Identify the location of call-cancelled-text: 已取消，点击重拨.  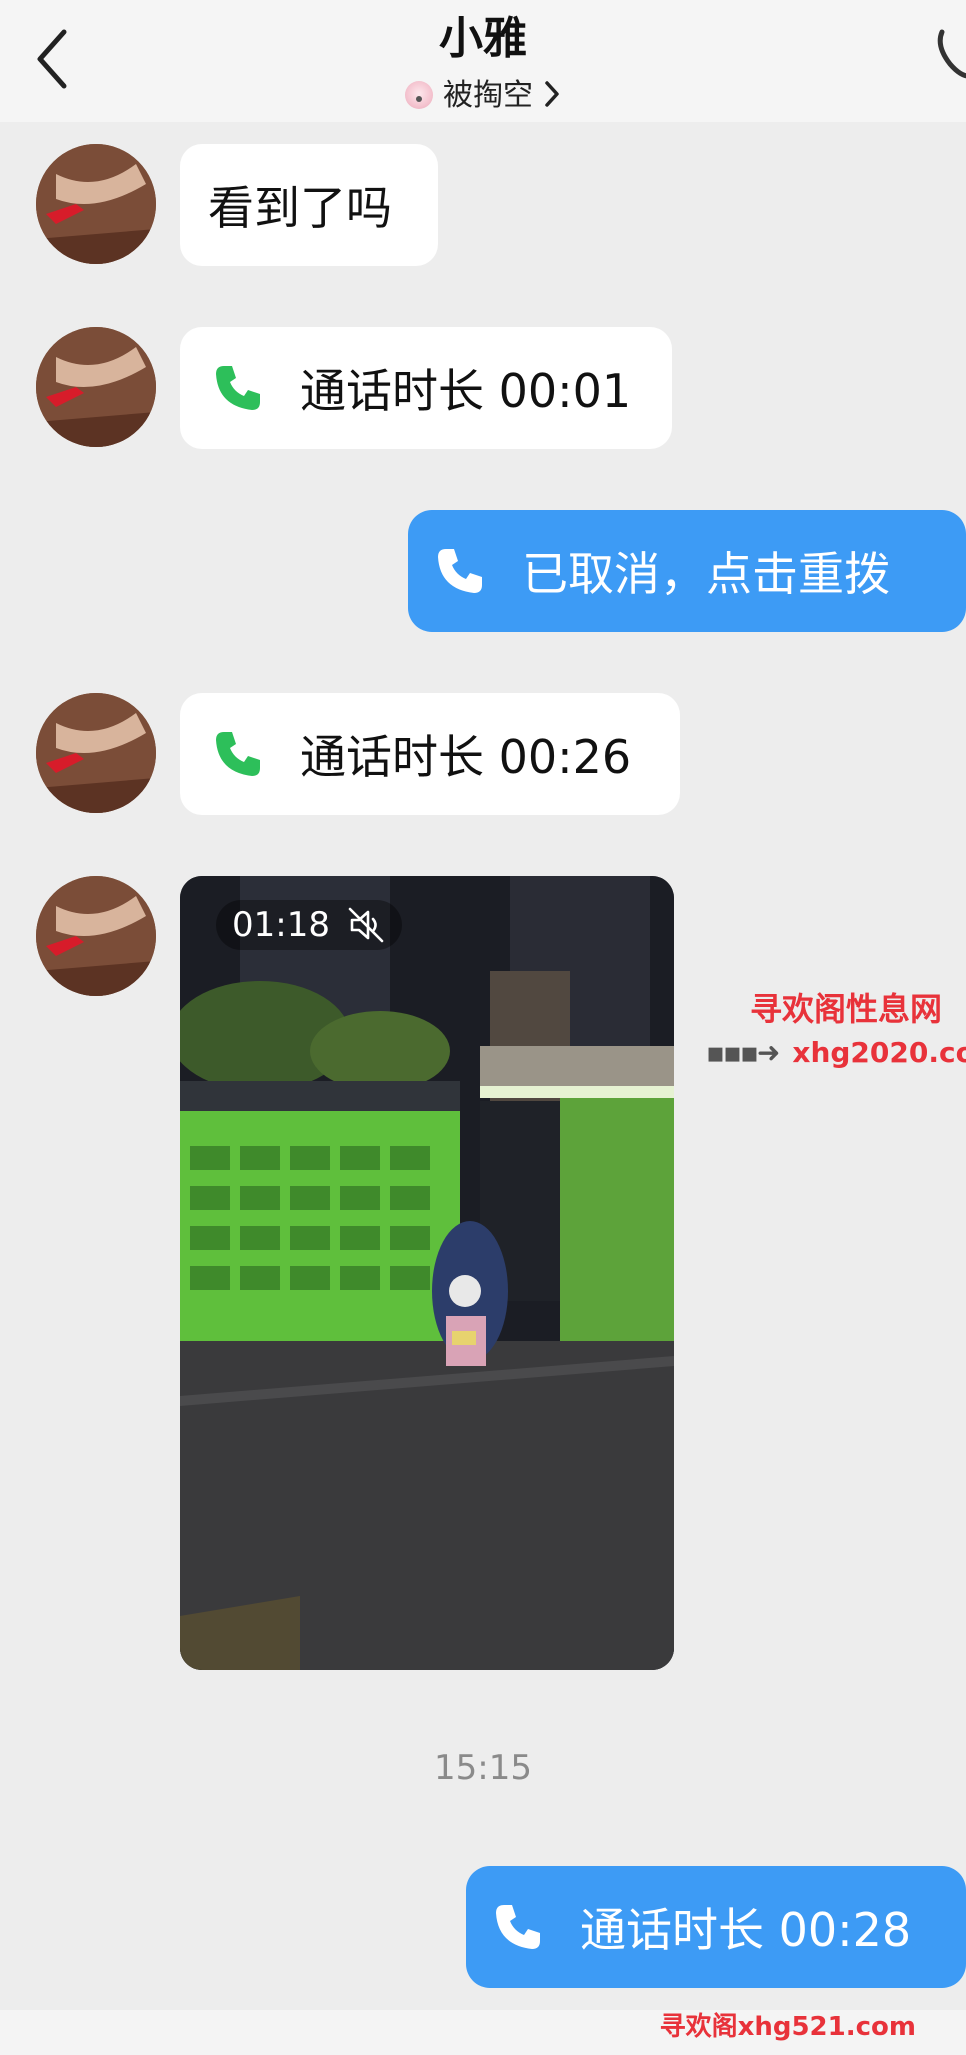
(706, 574).